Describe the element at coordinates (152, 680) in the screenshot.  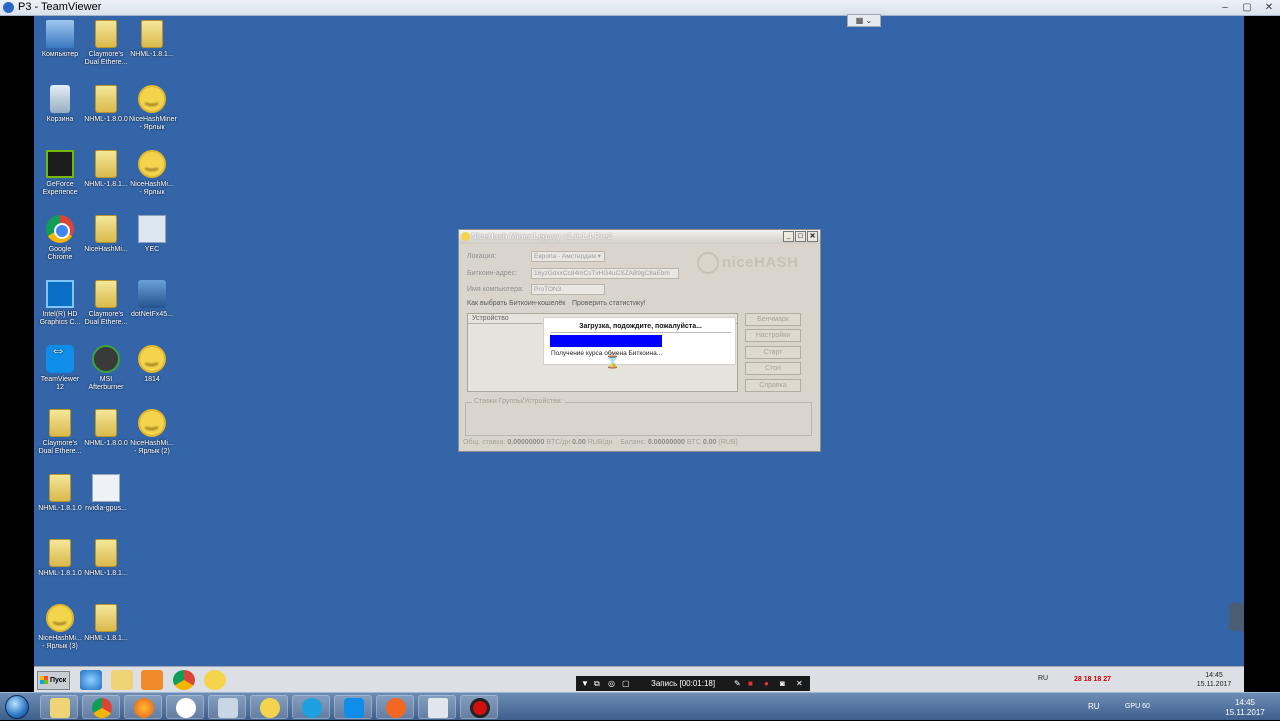
I see `media-player-icon` at that location.